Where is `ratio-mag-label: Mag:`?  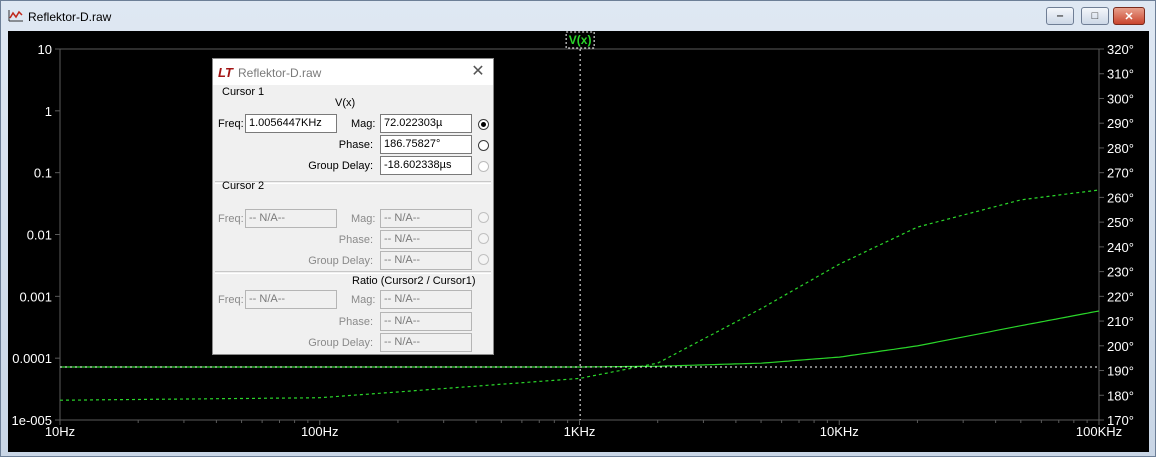 ratio-mag-label: Mag: is located at coordinates (363, 300).